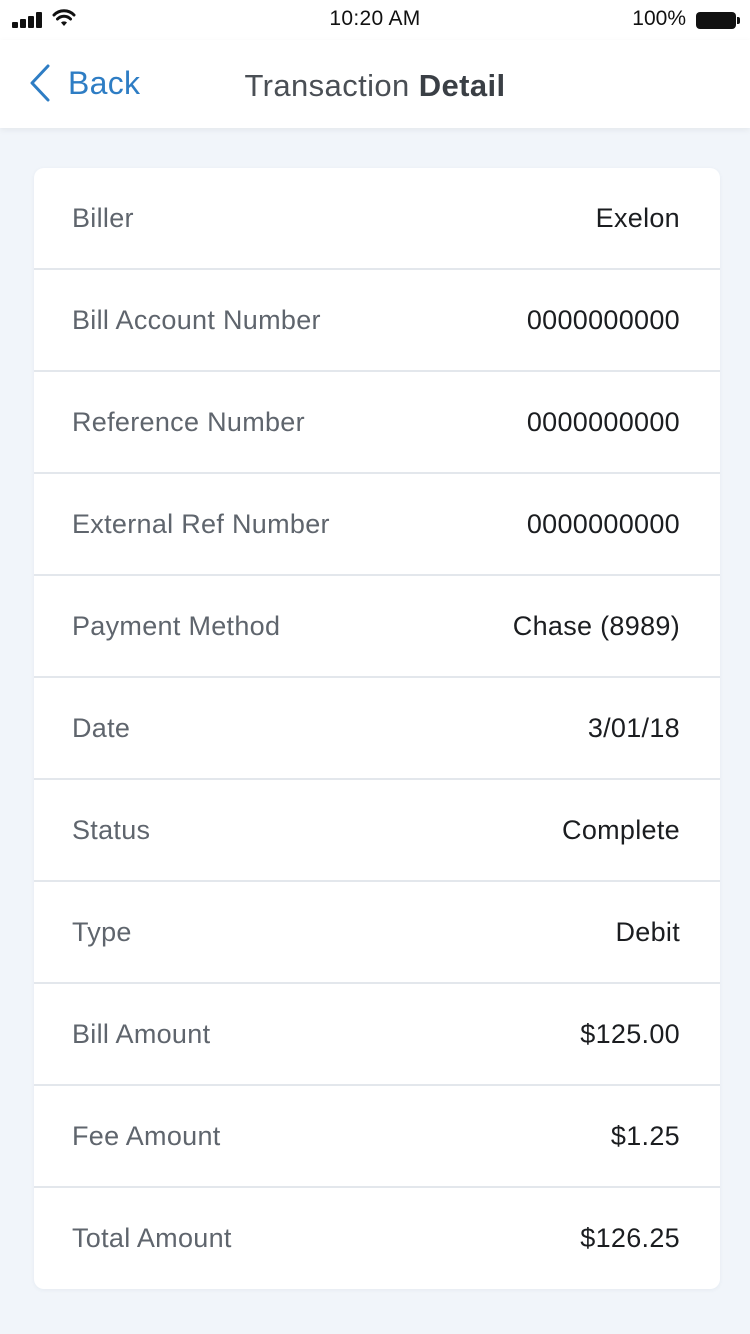  I want to click on detail-value: Debit, so click(647, 931).